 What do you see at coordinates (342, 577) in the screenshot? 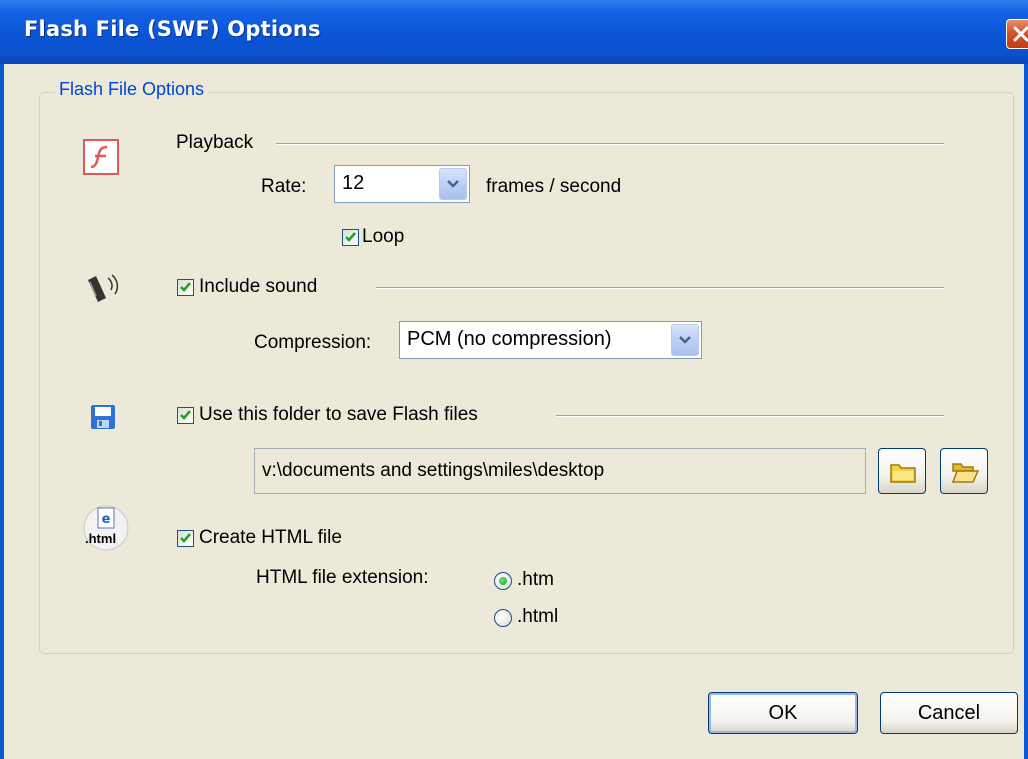
I see `html-extension-label: HTML file extension:` at bounding box center [342, 577].